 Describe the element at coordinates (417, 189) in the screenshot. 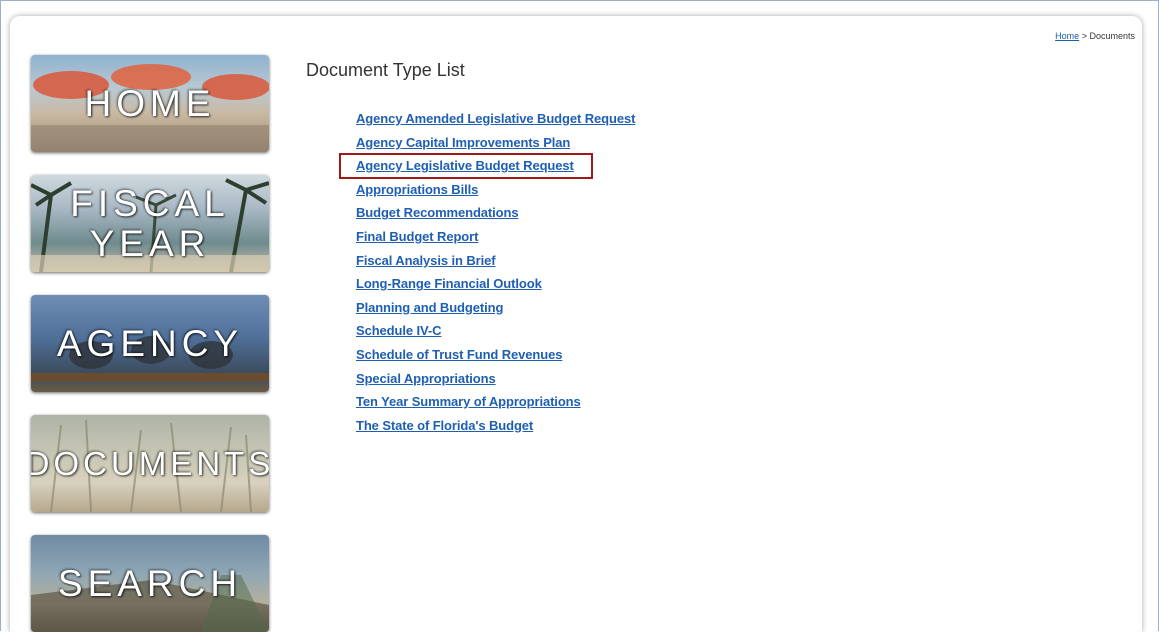

I see `document-link: Appropriations Bills` at that location.